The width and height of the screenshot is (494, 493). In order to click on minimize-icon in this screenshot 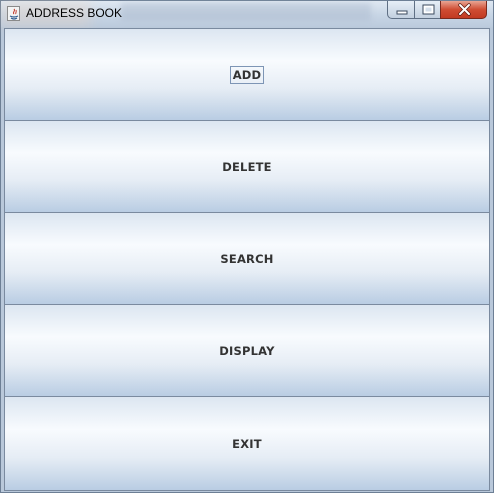, I will do `click(402, 12)`.